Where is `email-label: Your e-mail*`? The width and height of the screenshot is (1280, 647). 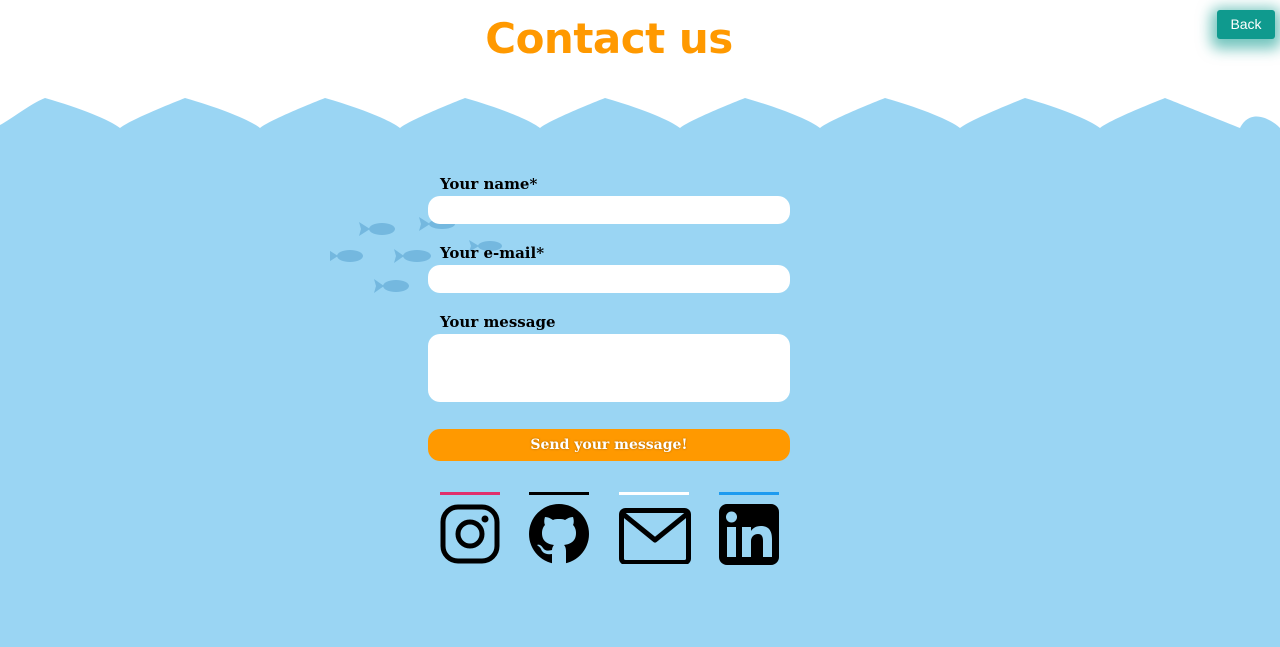
email-label: Your e-mail* is located at coordinates (492, 253).